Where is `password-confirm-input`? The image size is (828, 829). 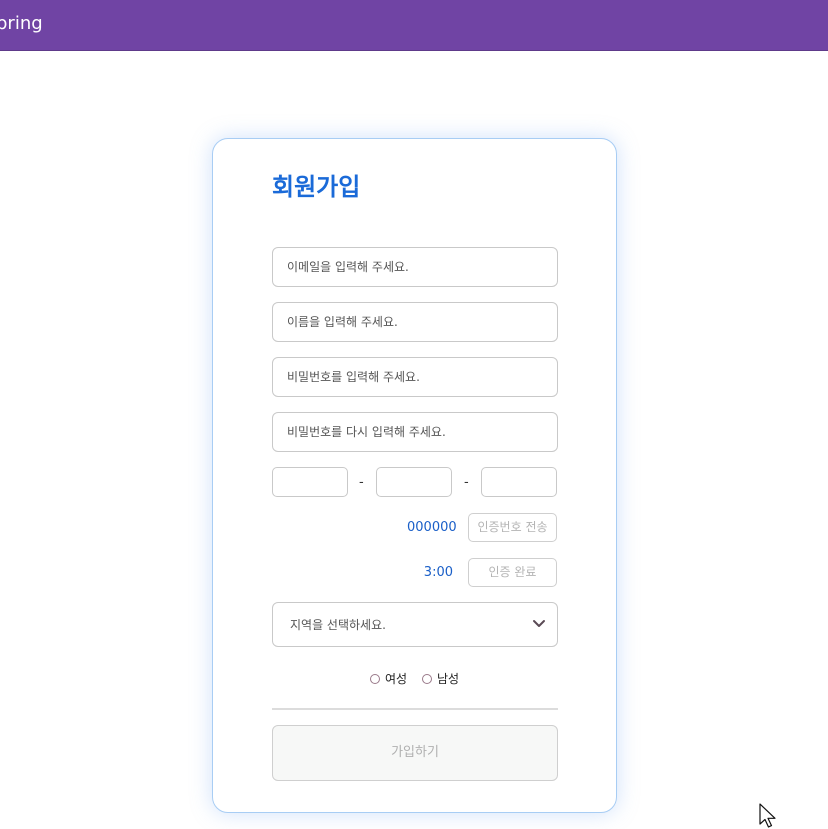
password-confirm-input is located at coordinates (415, 432).